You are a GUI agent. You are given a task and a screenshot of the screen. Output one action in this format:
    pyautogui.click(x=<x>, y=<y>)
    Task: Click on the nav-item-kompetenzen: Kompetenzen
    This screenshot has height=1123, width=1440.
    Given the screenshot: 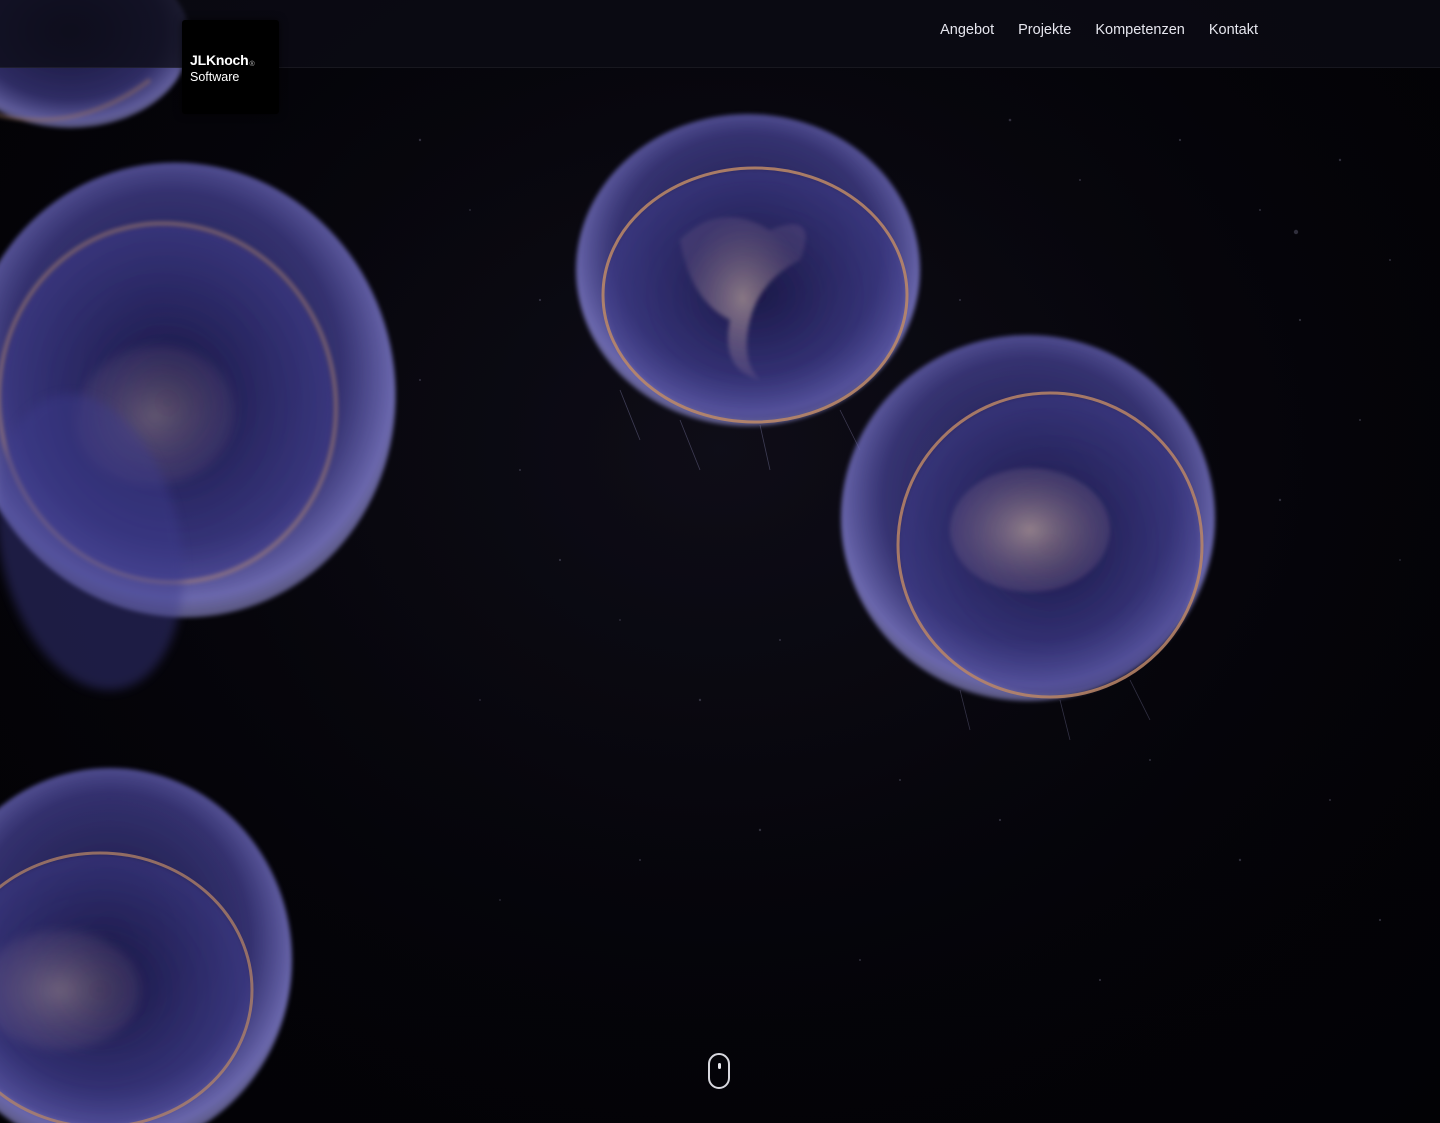 What is the action you would take?
    pyautogui.click(x=1139, y=30)
    